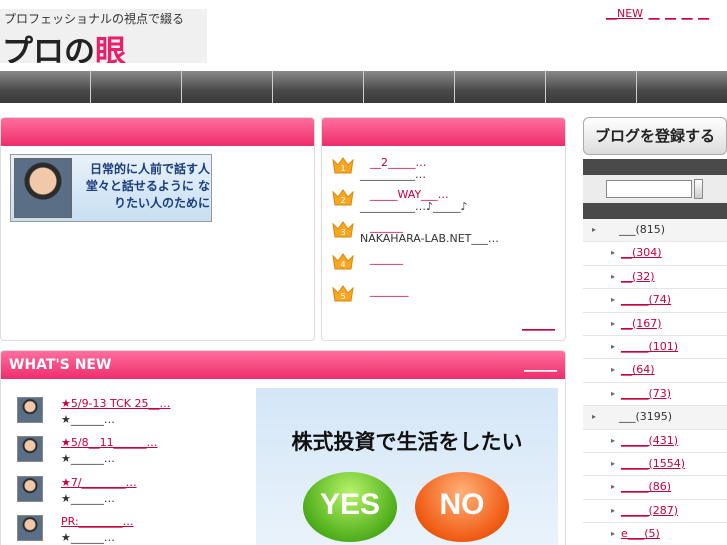  Describe the element at coordinates (638, 369) in the screenshot. I see `category-label: __(64)` at that location.